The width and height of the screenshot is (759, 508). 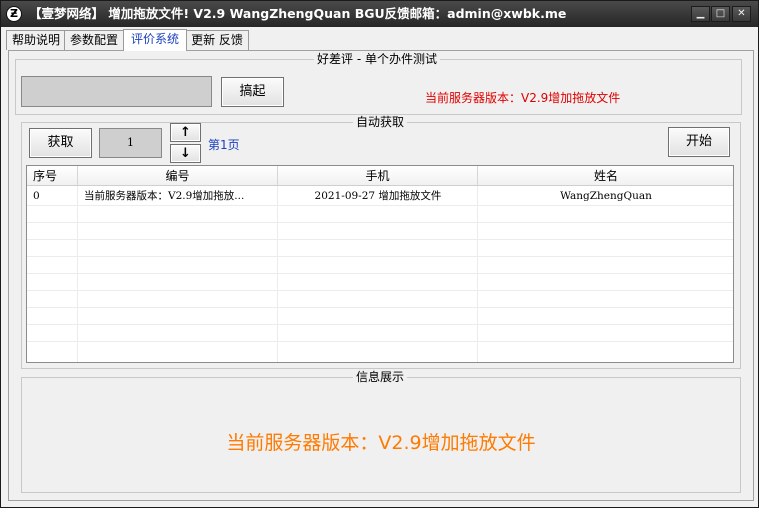 What do you see at coordinates (523, 98) in the screenshot?
I see `server-version-text: 当前服务器版本：V2.9增加拖放文件` at bounding box center [523, 98].